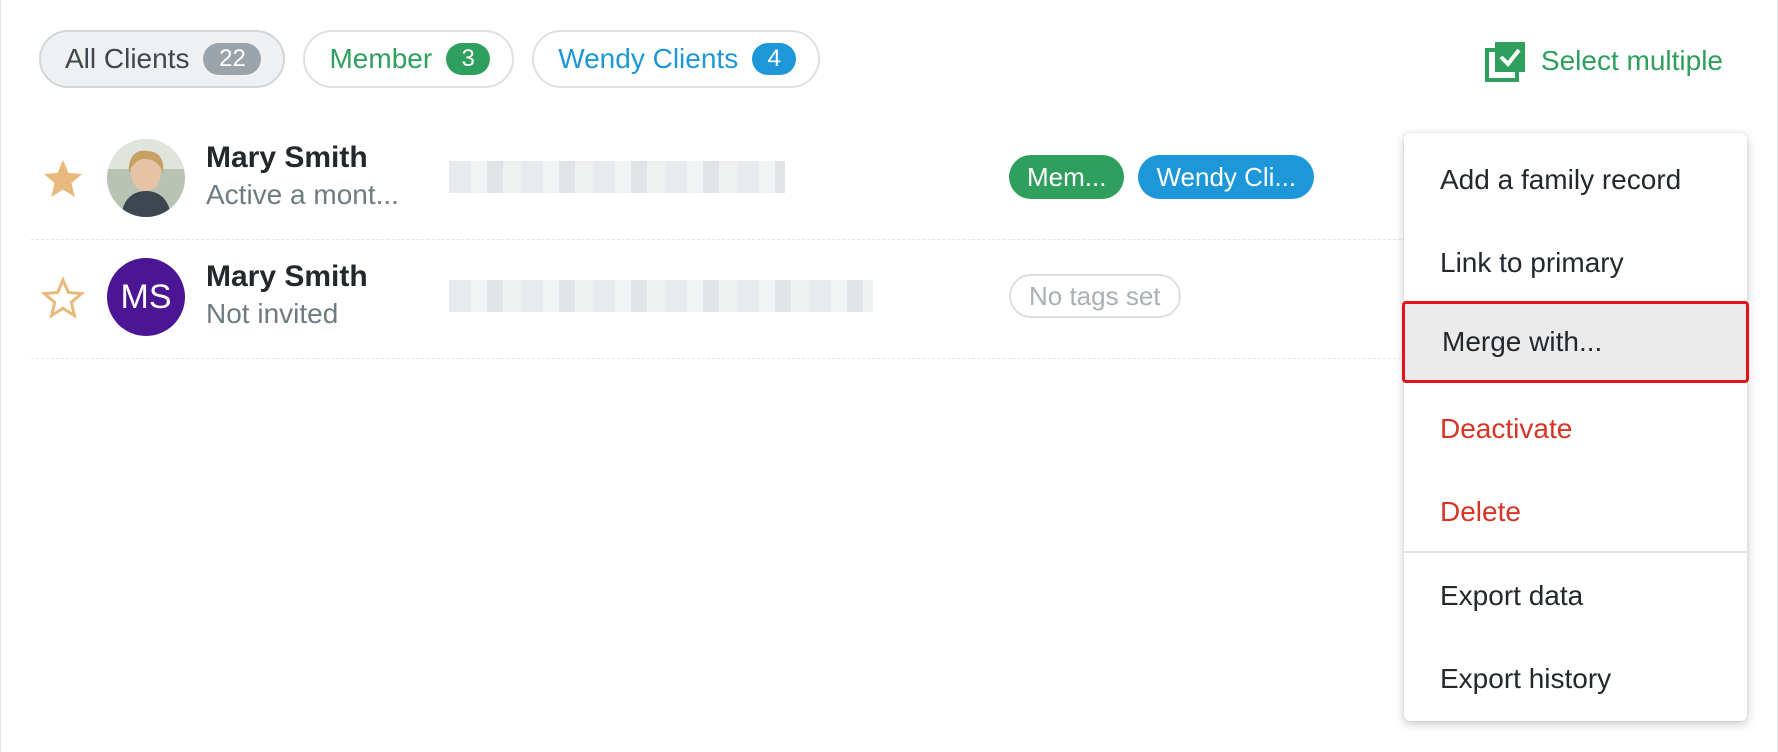 The height and width of the screenshot is (752, 1778). I want to click on menu-item-link-to-primary: Link to primary, so click(1575, 263).